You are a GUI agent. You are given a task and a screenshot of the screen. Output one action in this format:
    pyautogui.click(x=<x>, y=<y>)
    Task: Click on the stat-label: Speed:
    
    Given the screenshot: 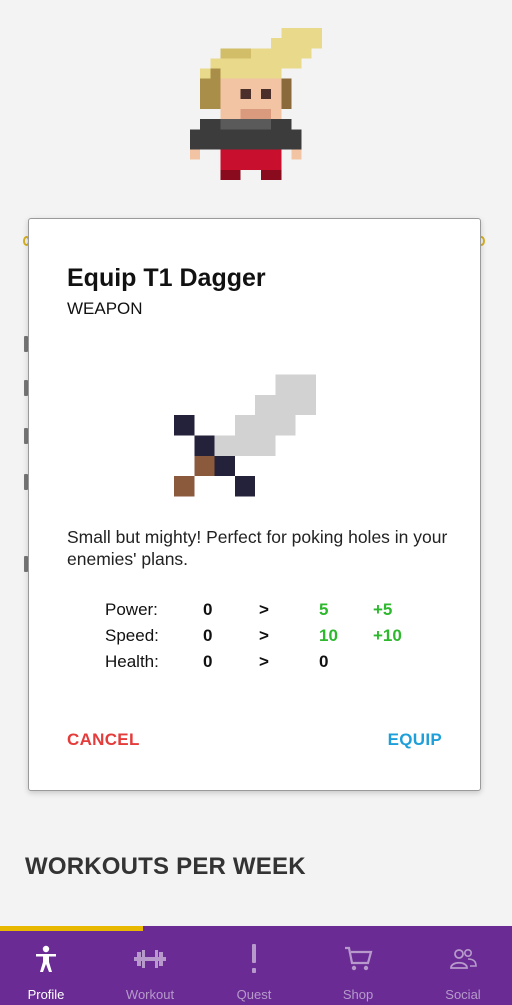 What is the action you would take?
    pyautogui.click(x=132, y=635)
    